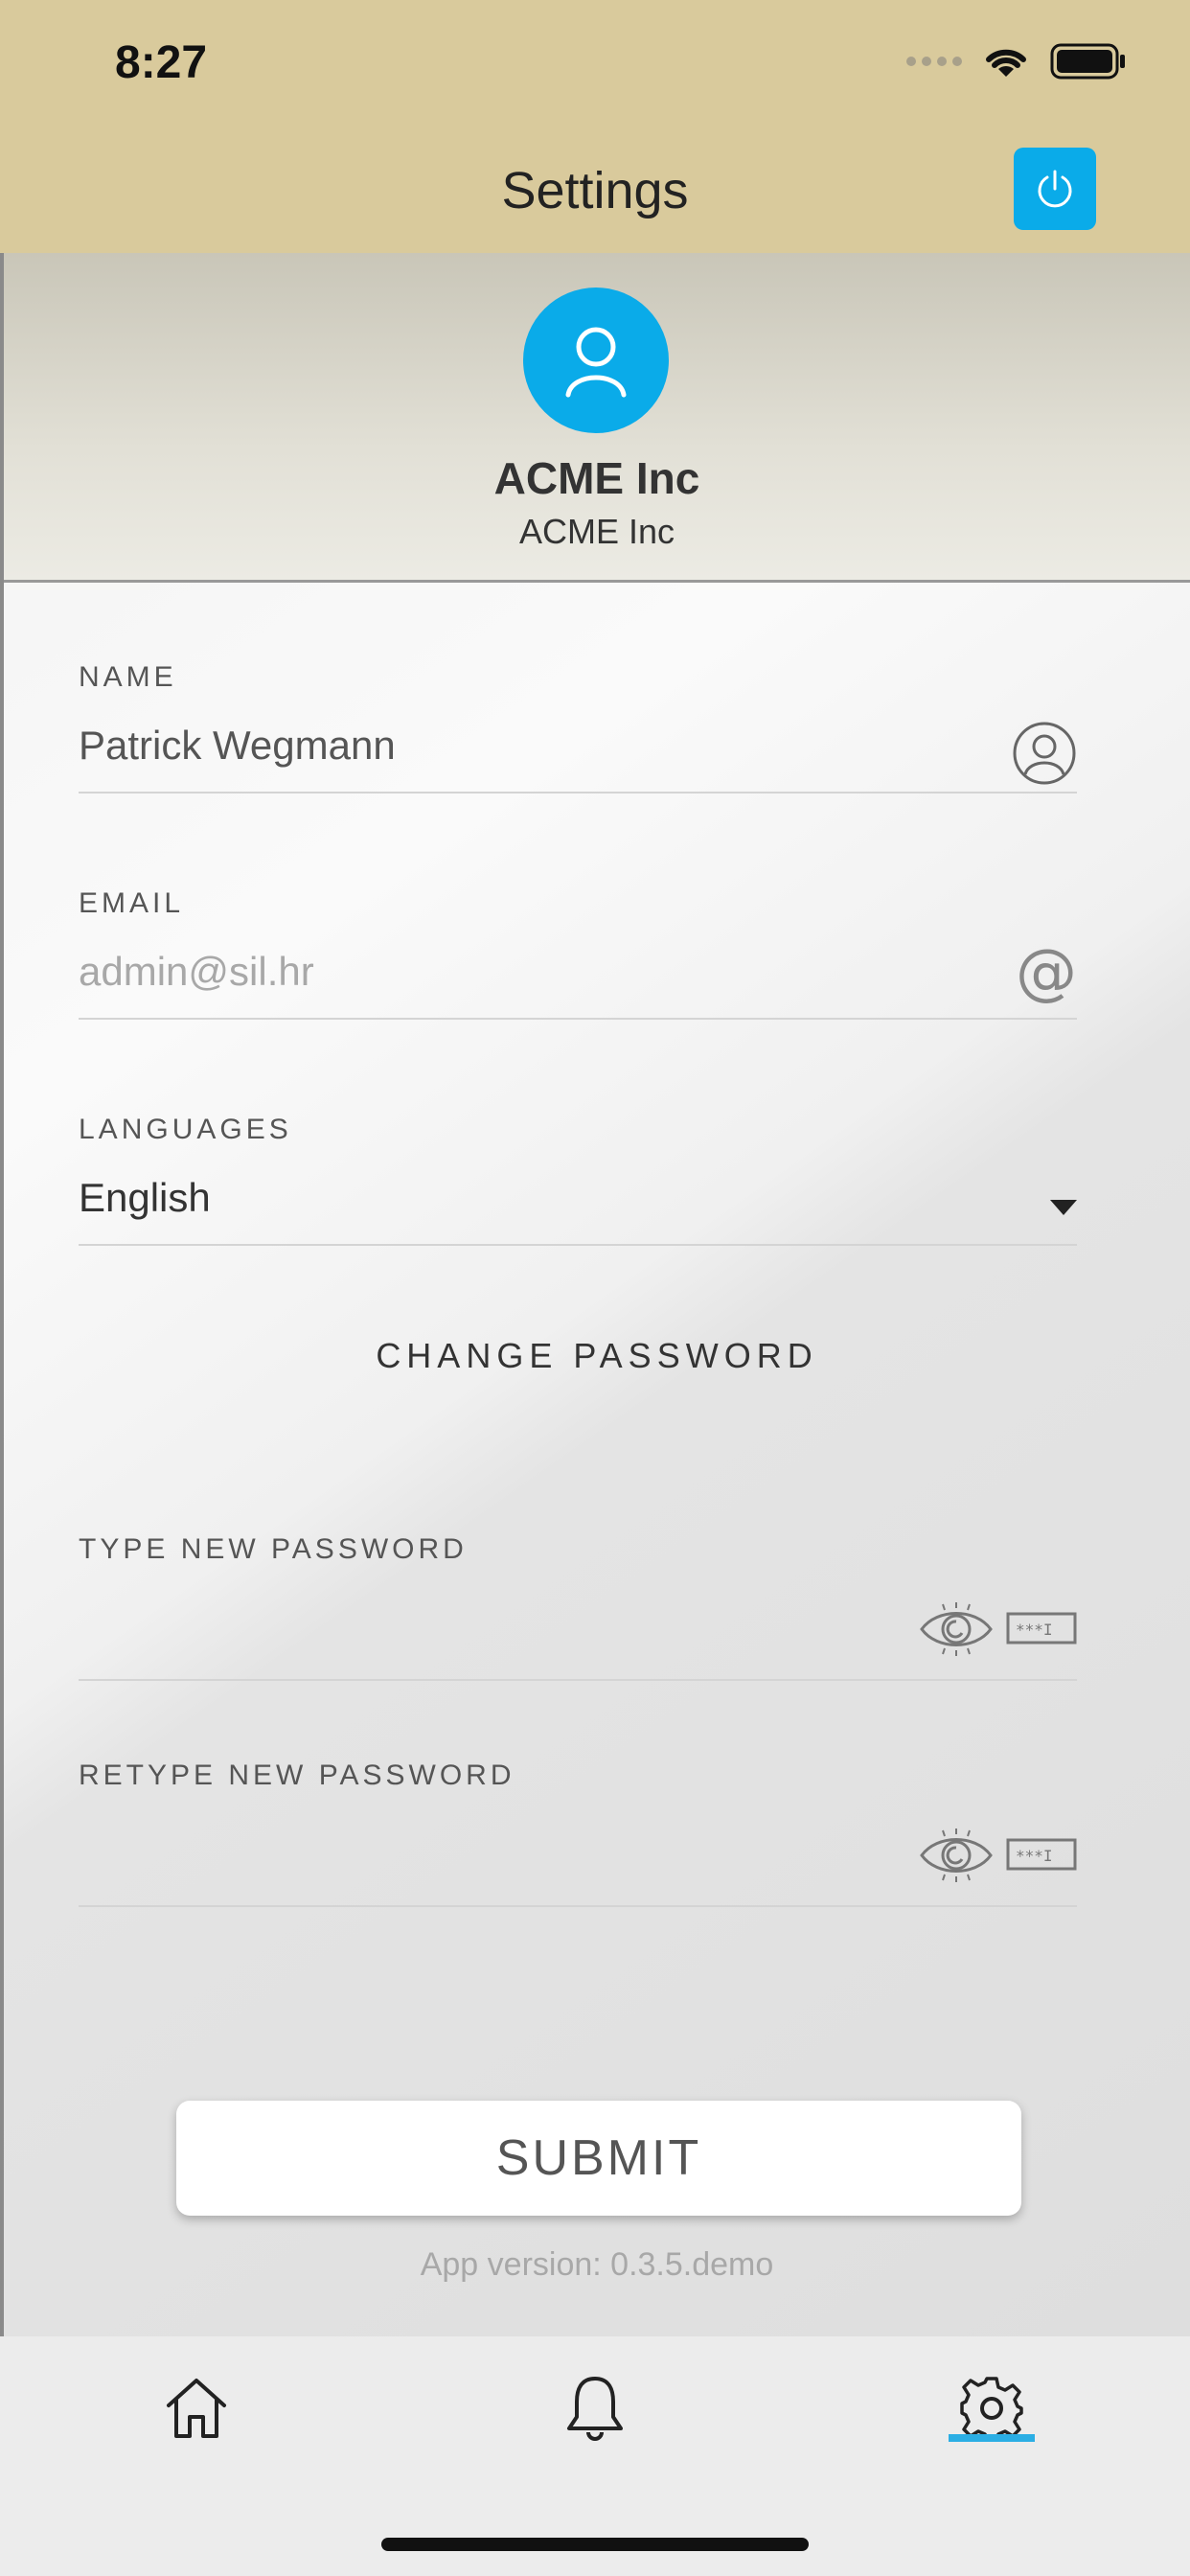 The width and height of the screenshot is (1190, 2576). Describe the element at coordinates (128, 677) in the screenshot. I see `name-label: NAME` at that location.